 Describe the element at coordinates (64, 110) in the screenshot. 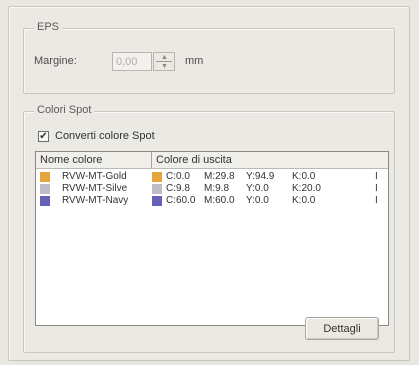

I see `spot-group-title: Colori Spot` at that location.